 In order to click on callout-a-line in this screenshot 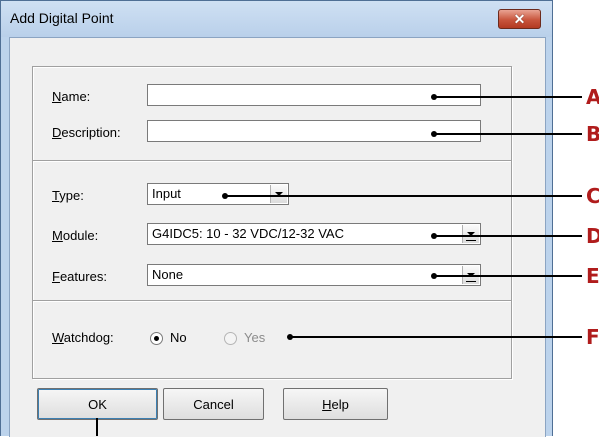, I will do `click(508, 97)`.